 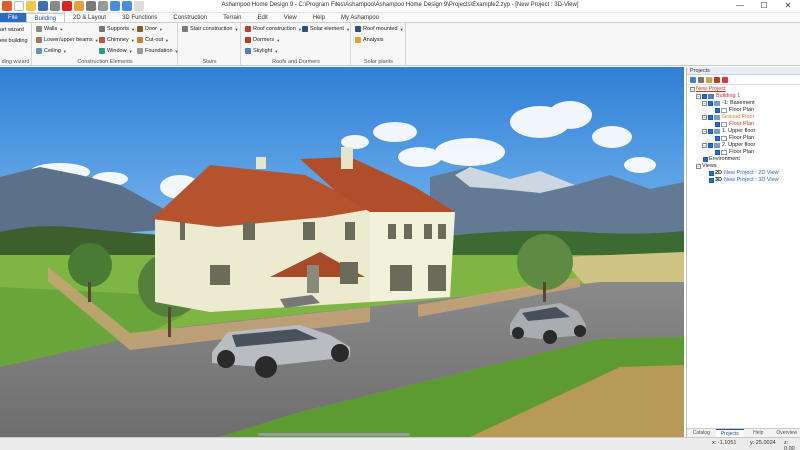 What do you see at coordinates (232, 17) in the screenshot?
I see `tab-terrain: Terrain` at bounding box center [232, 17].